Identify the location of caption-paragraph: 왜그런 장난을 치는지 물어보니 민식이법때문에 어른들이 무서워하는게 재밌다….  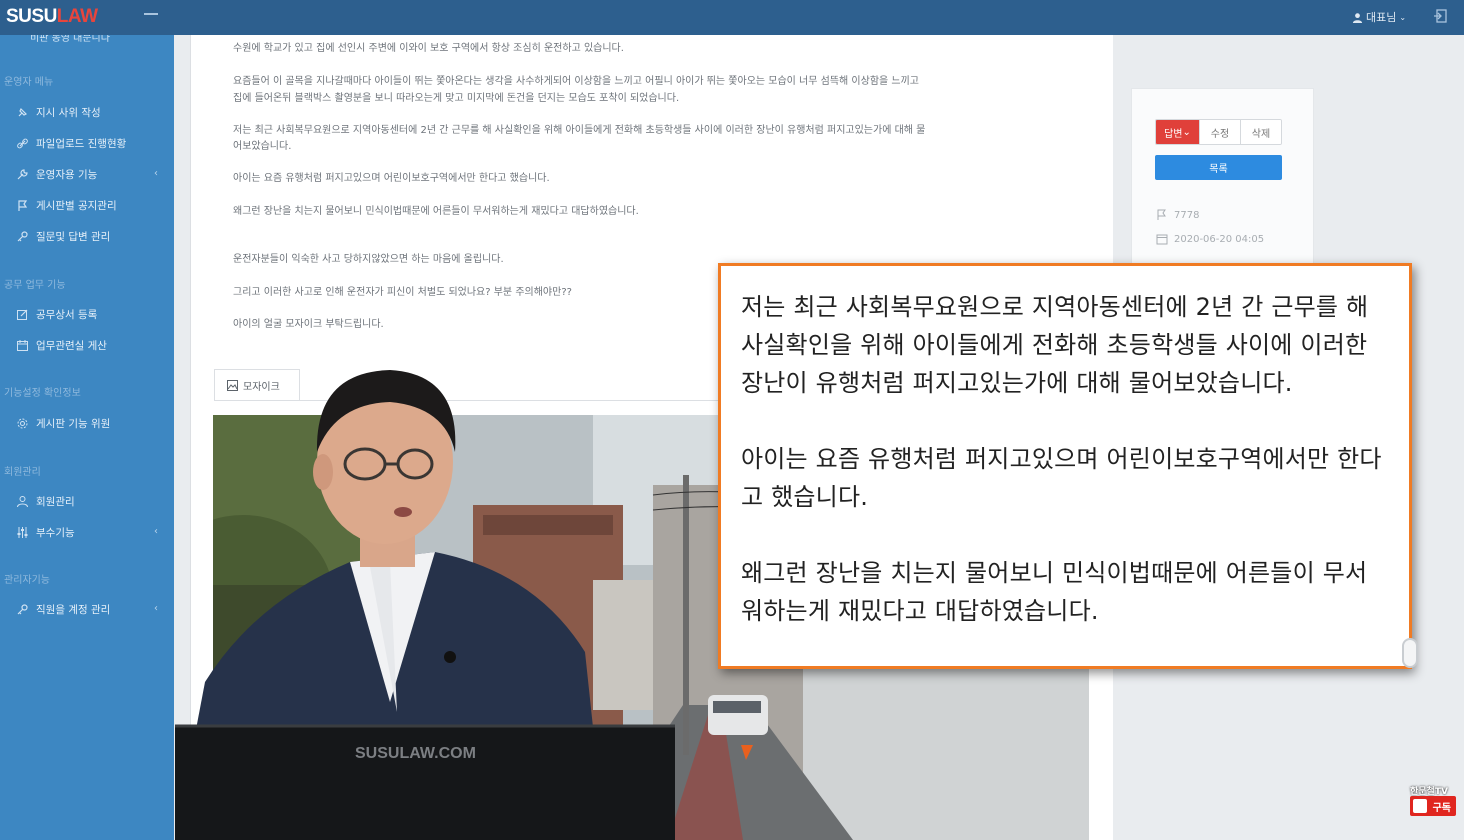
(1054, 592).